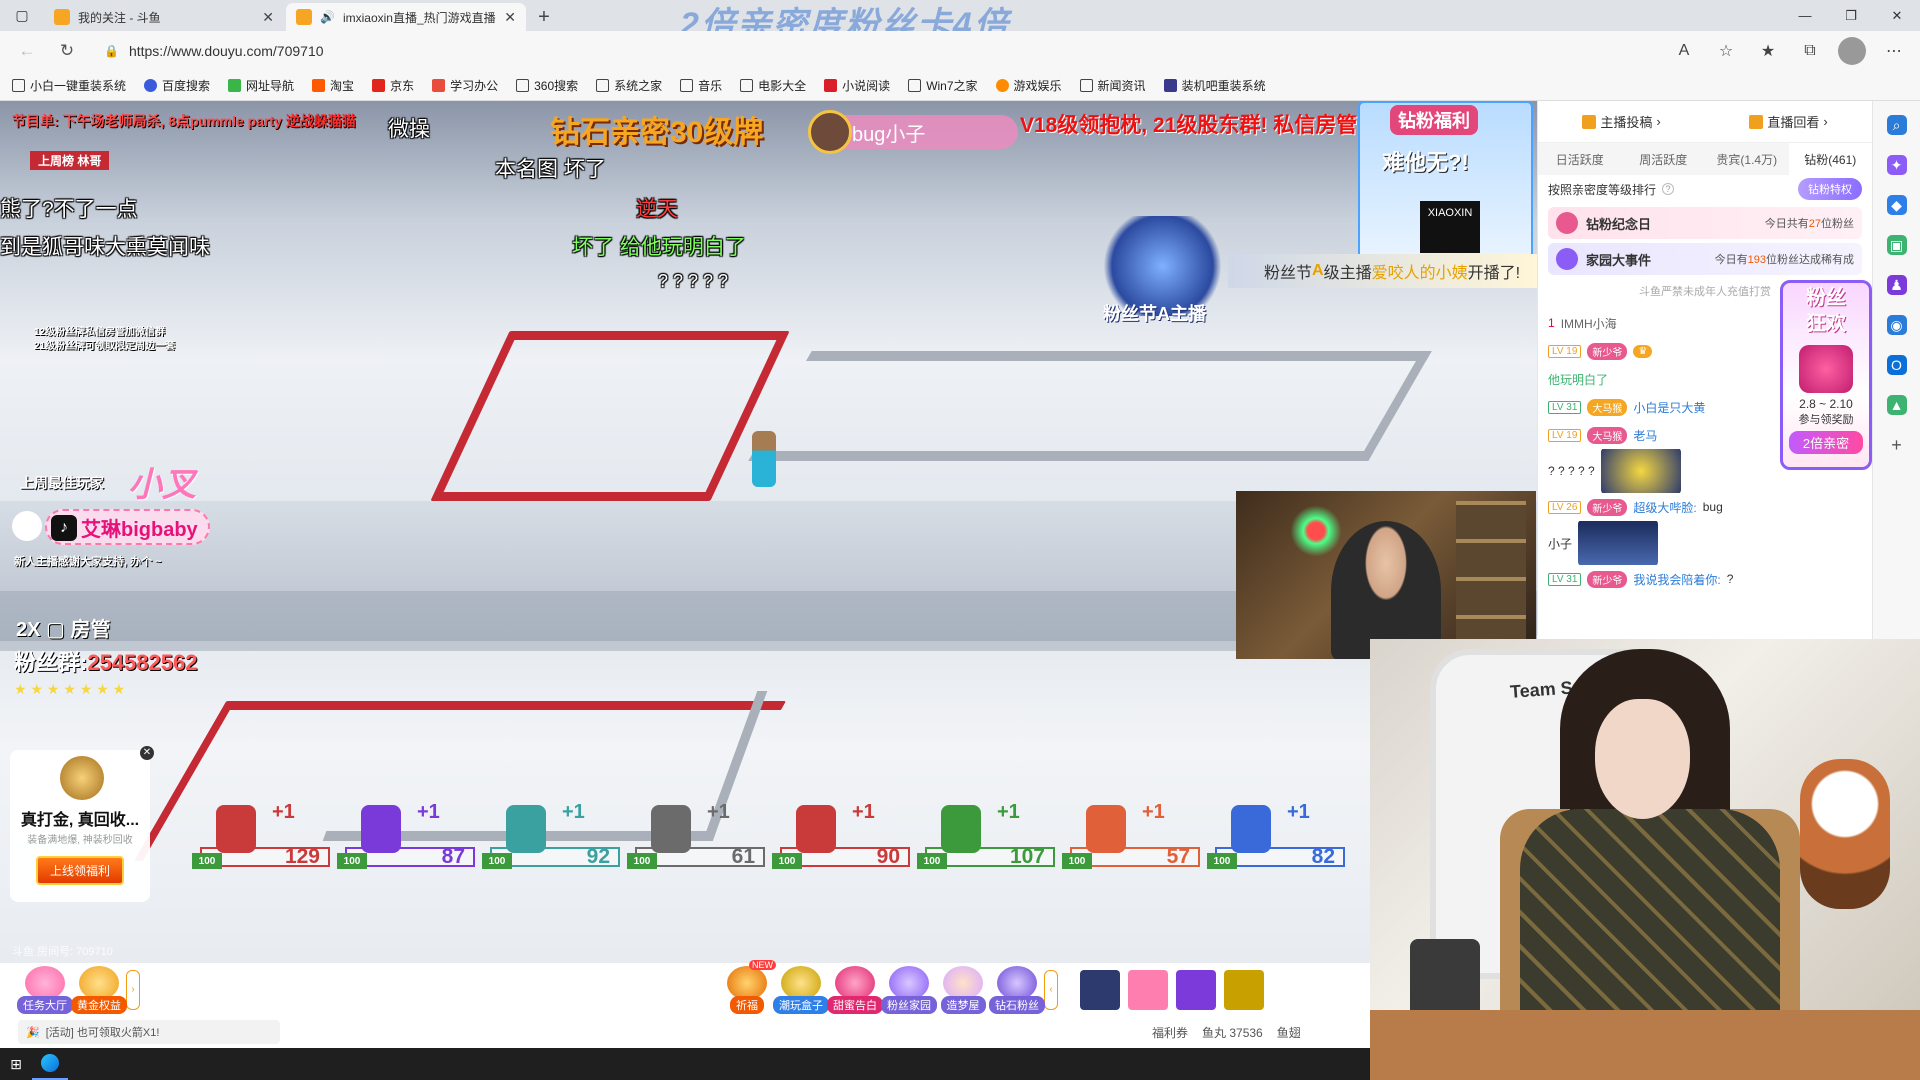  Describe the element at coordinates (1851, 15) in the screenshot. I see `restore-icon: ❐` at that location.